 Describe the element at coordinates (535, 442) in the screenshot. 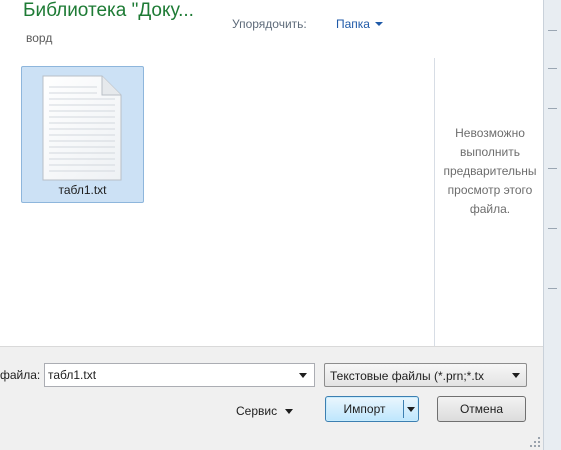

I see `resize-grip-icon` at that location.